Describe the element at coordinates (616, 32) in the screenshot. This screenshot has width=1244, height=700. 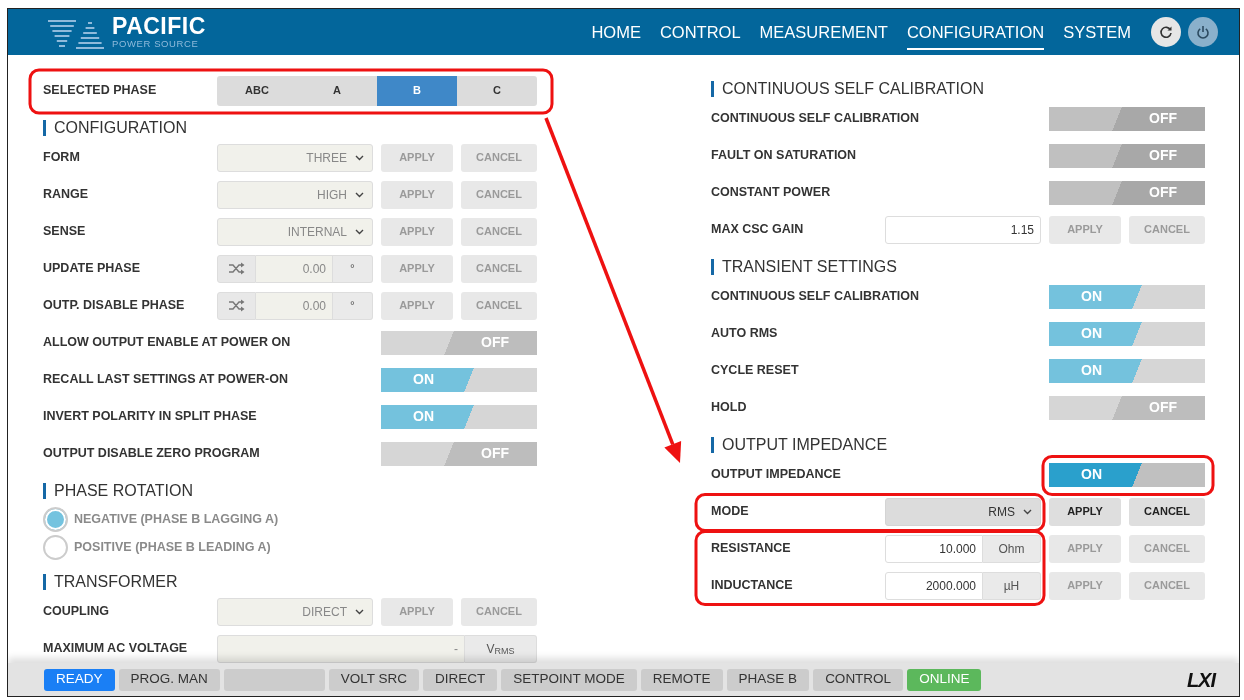
I see `nav-tab: HOME` at that location.